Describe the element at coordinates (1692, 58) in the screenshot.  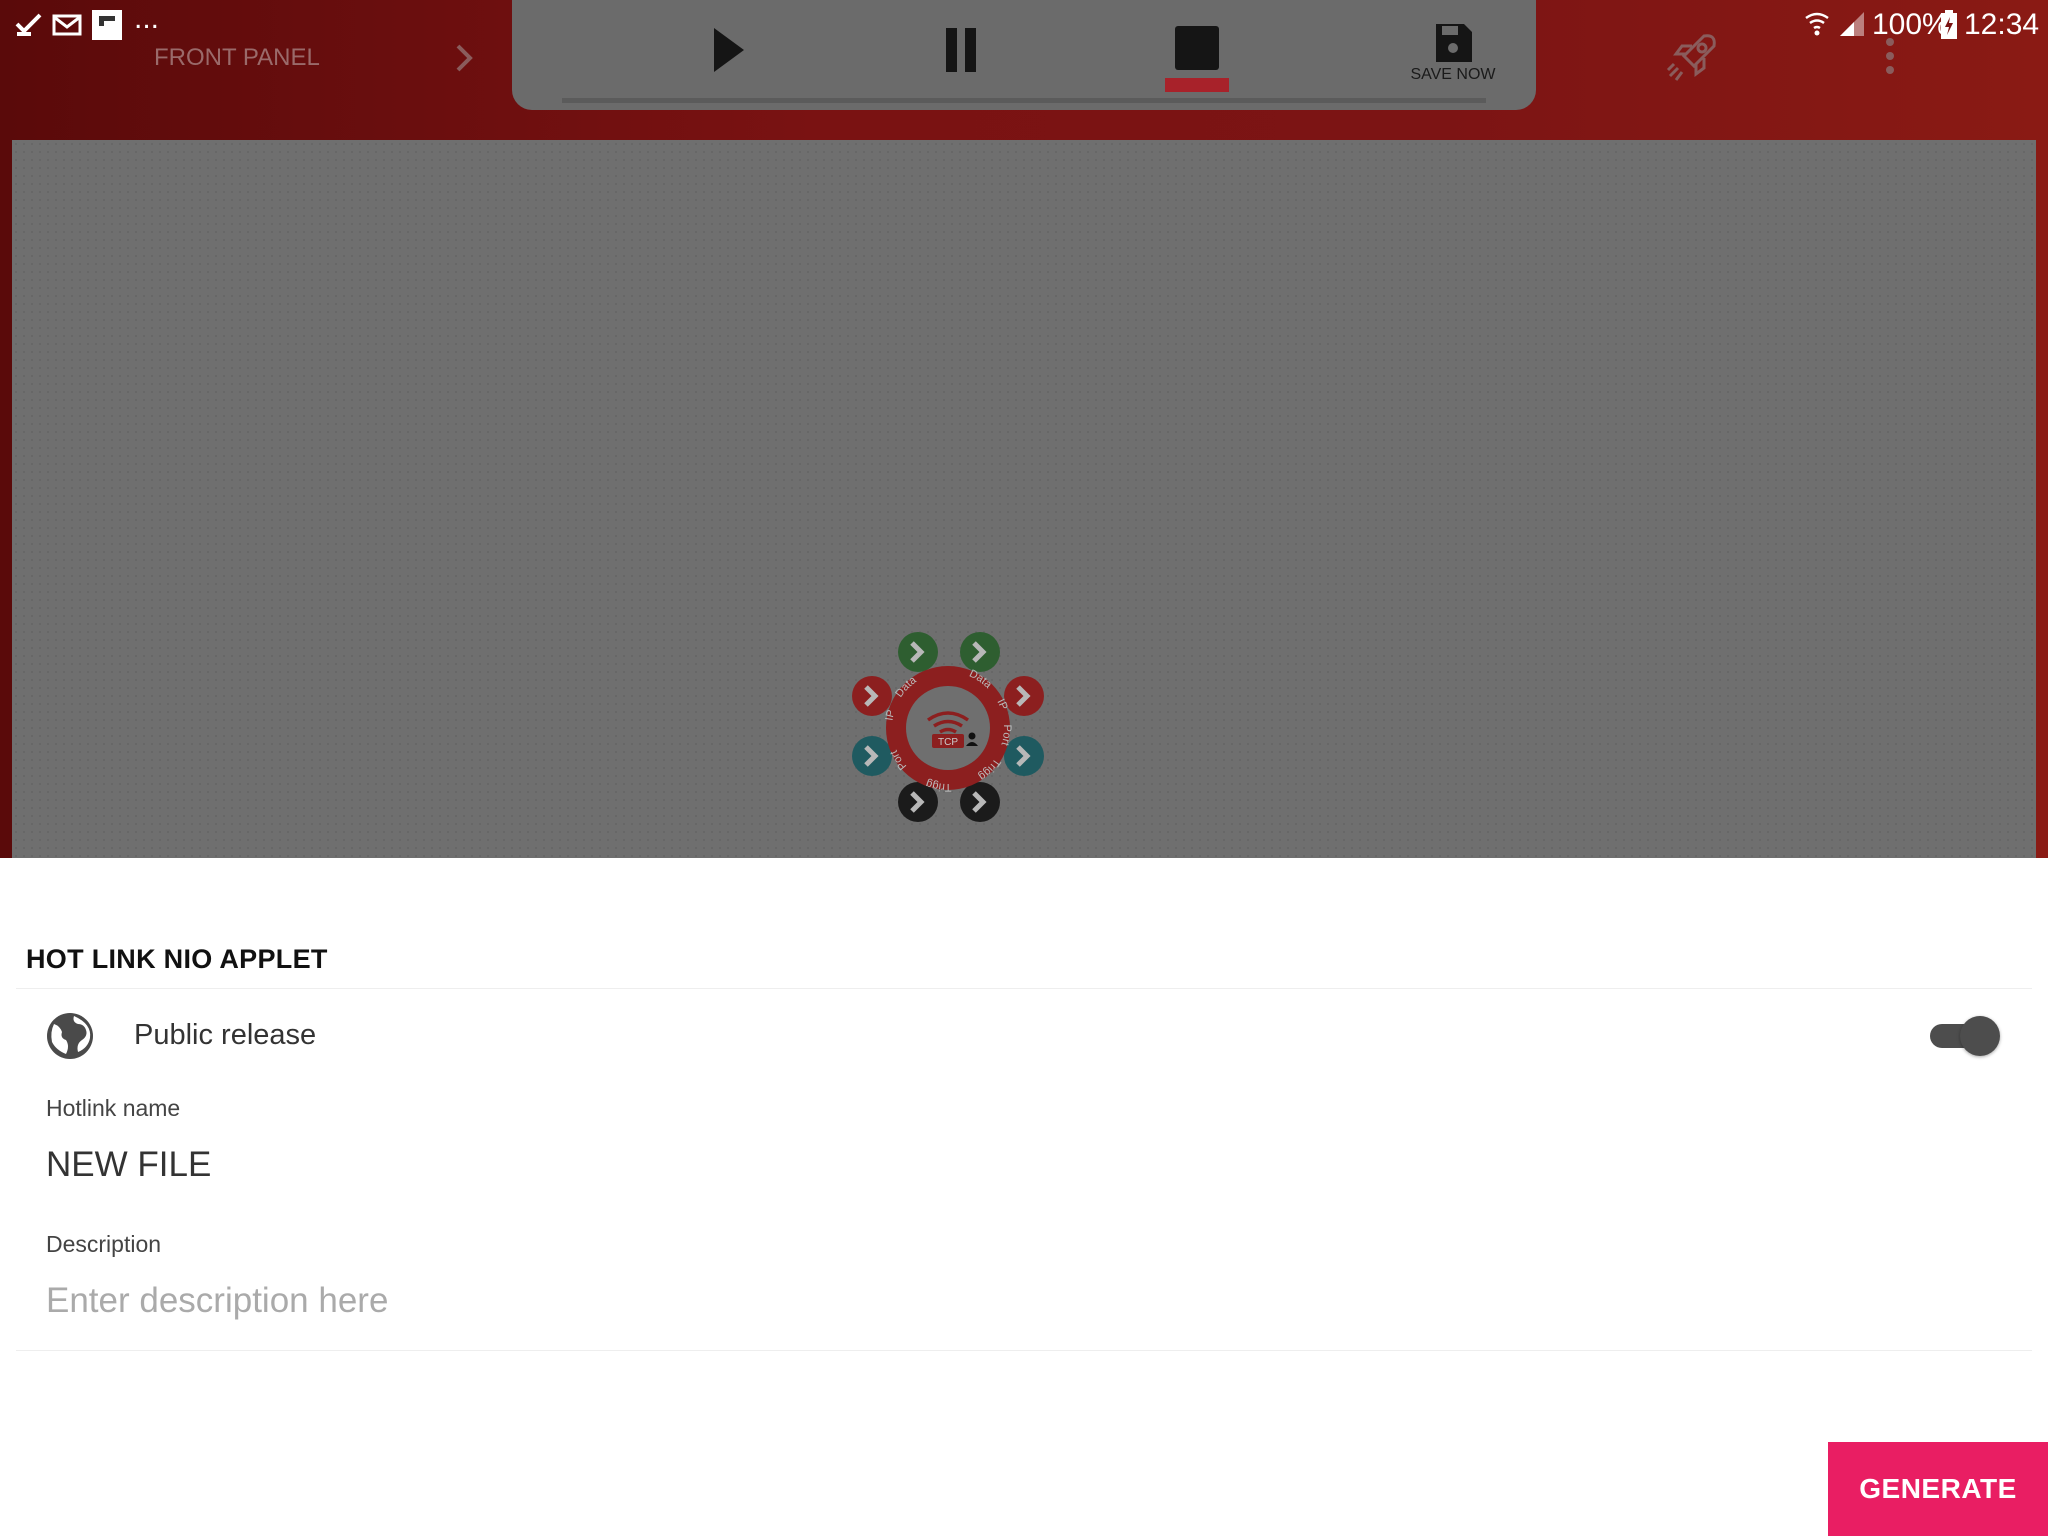
I see `rocket-icon` at that location.